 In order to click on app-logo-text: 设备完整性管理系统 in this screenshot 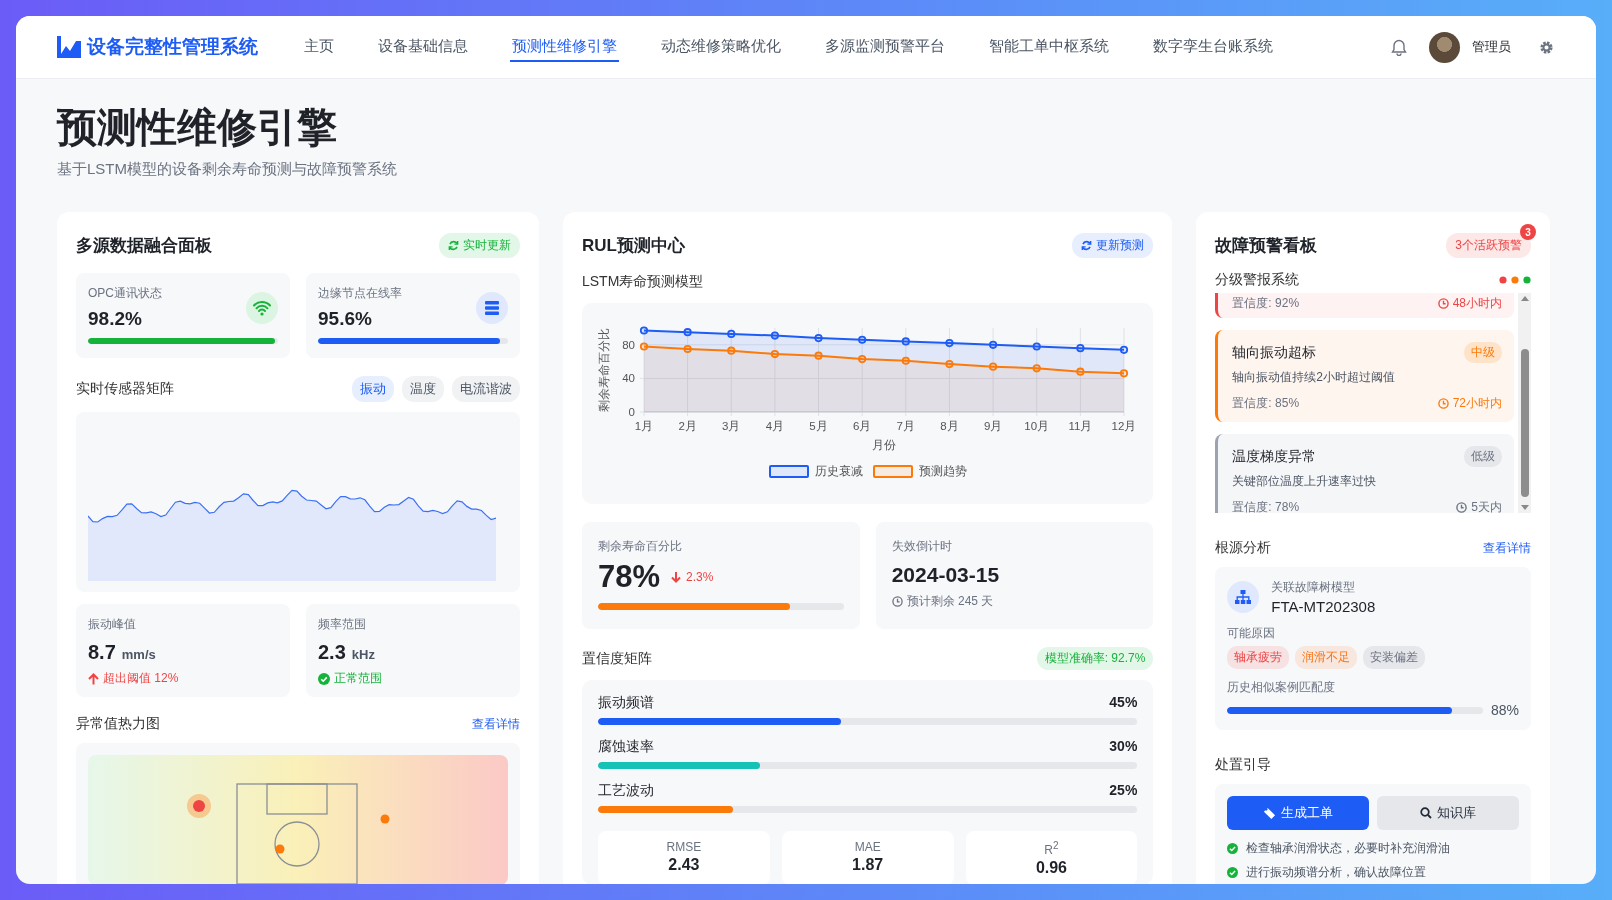, I will do `click(172, 47)`.